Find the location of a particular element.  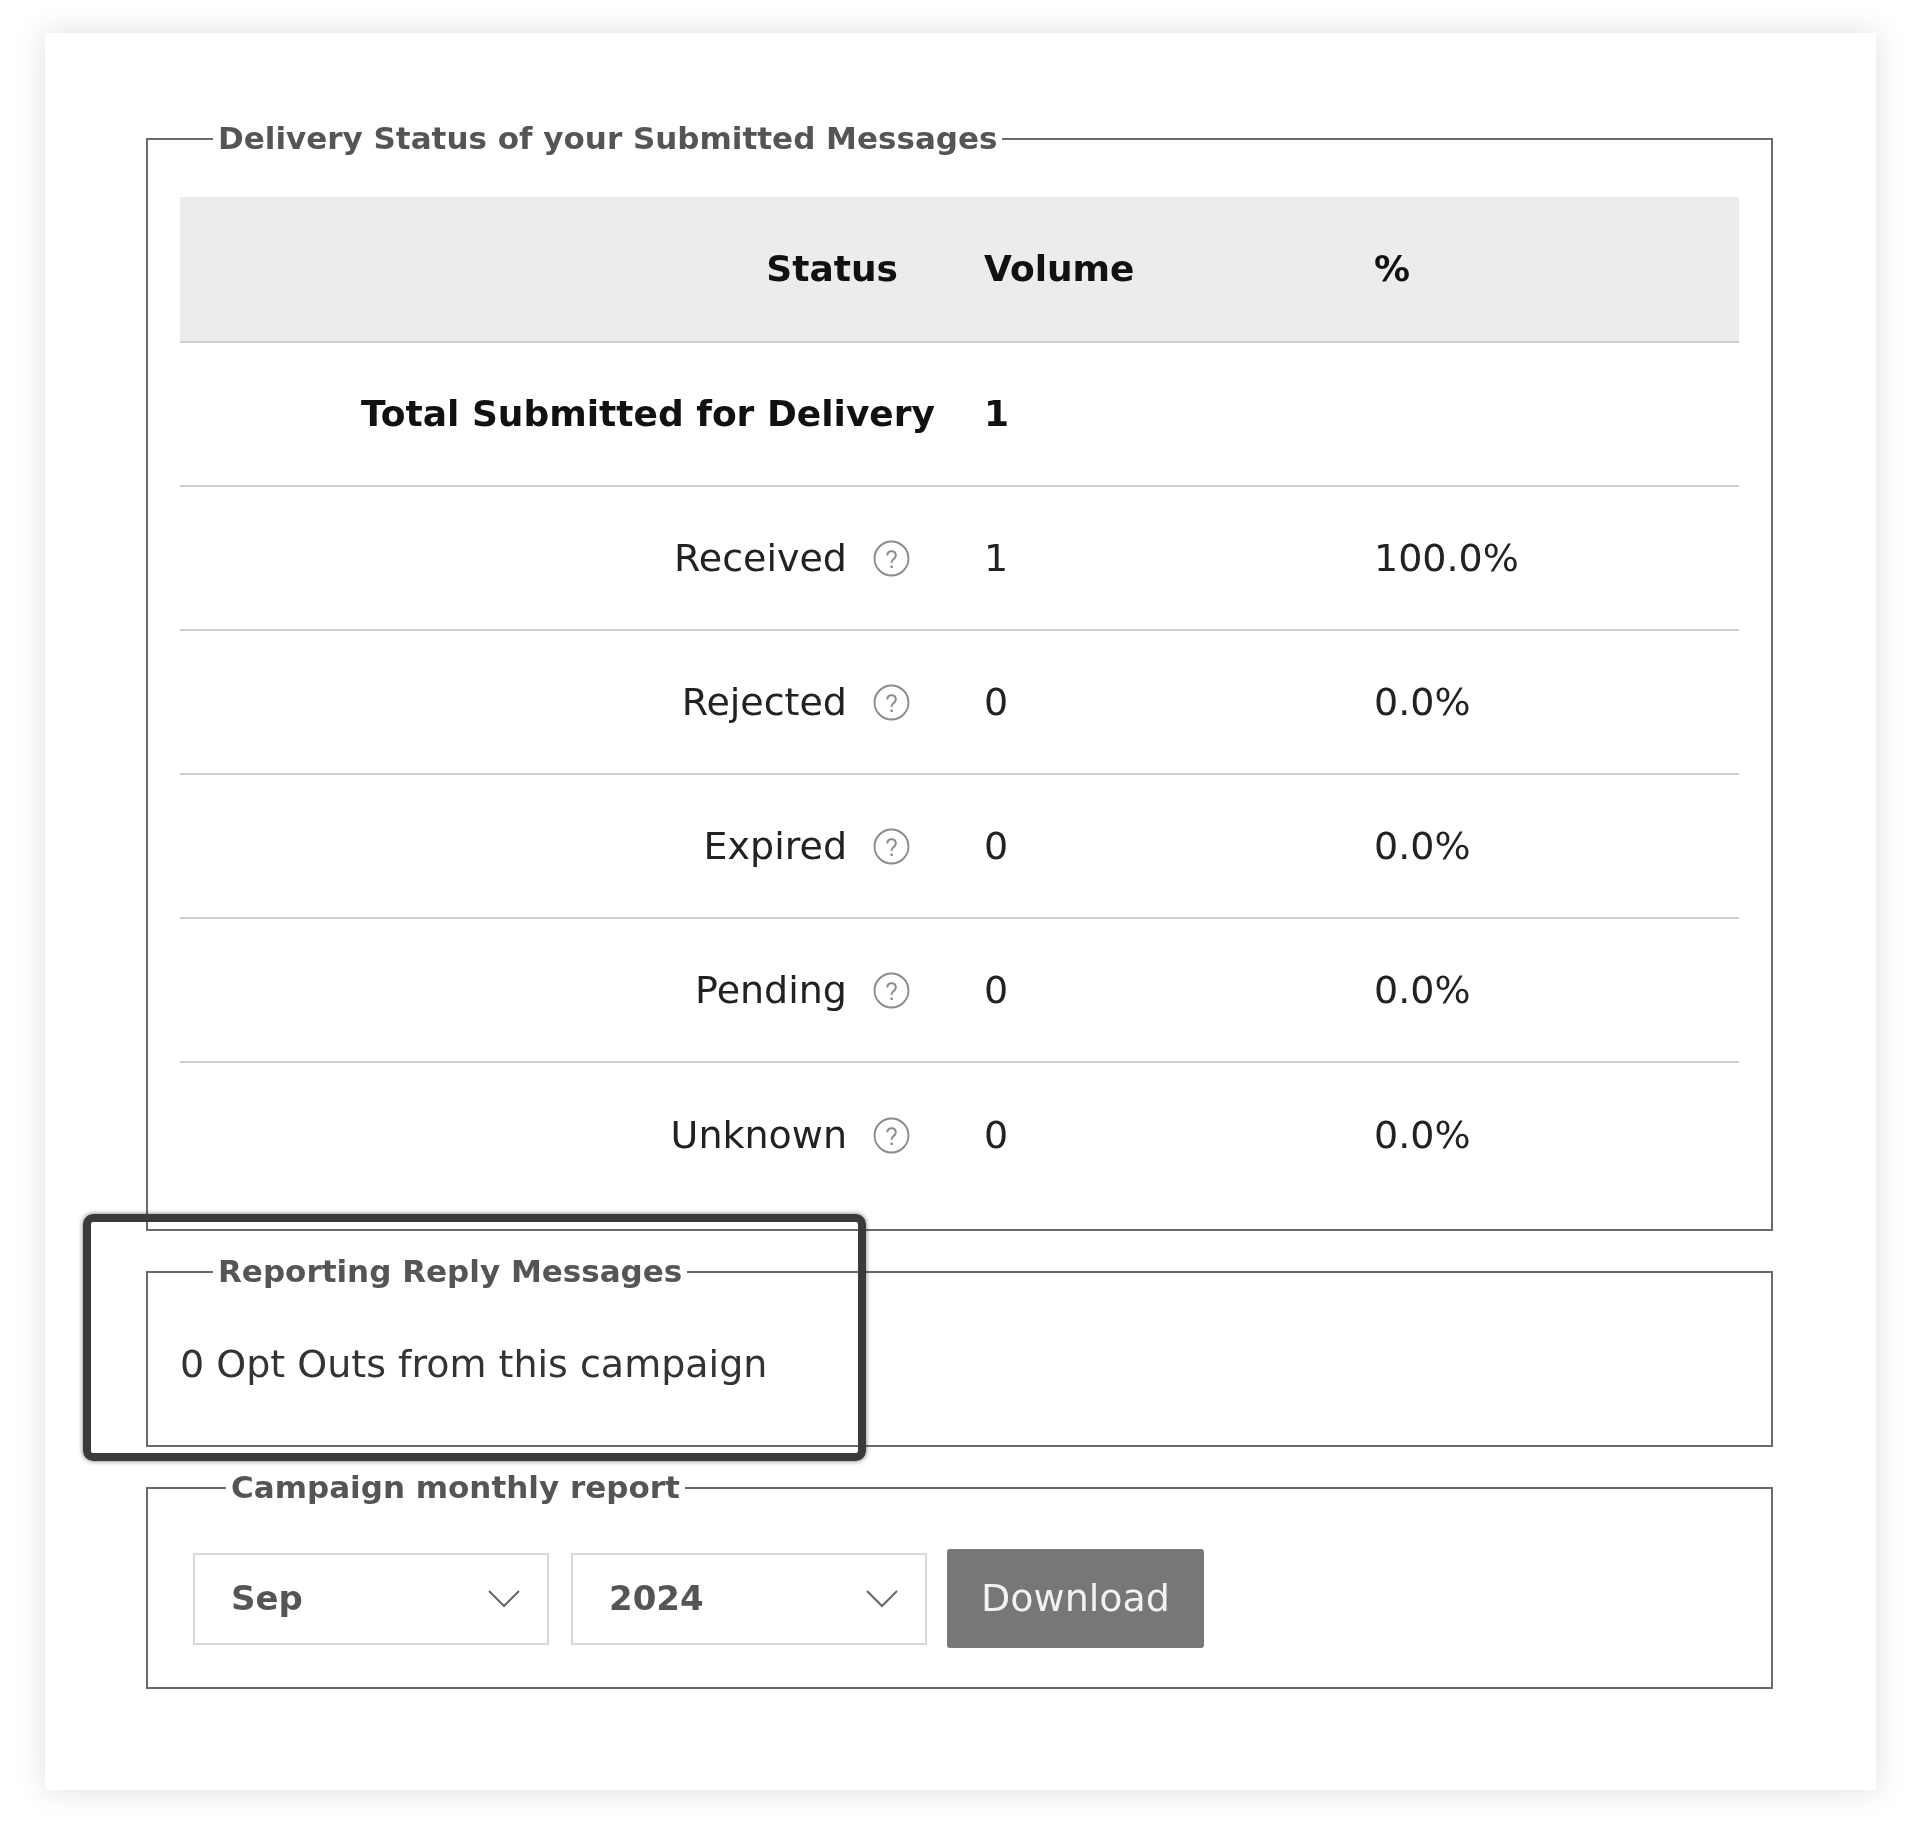

year-select: 2024 is located at coordinates (749, 1598).